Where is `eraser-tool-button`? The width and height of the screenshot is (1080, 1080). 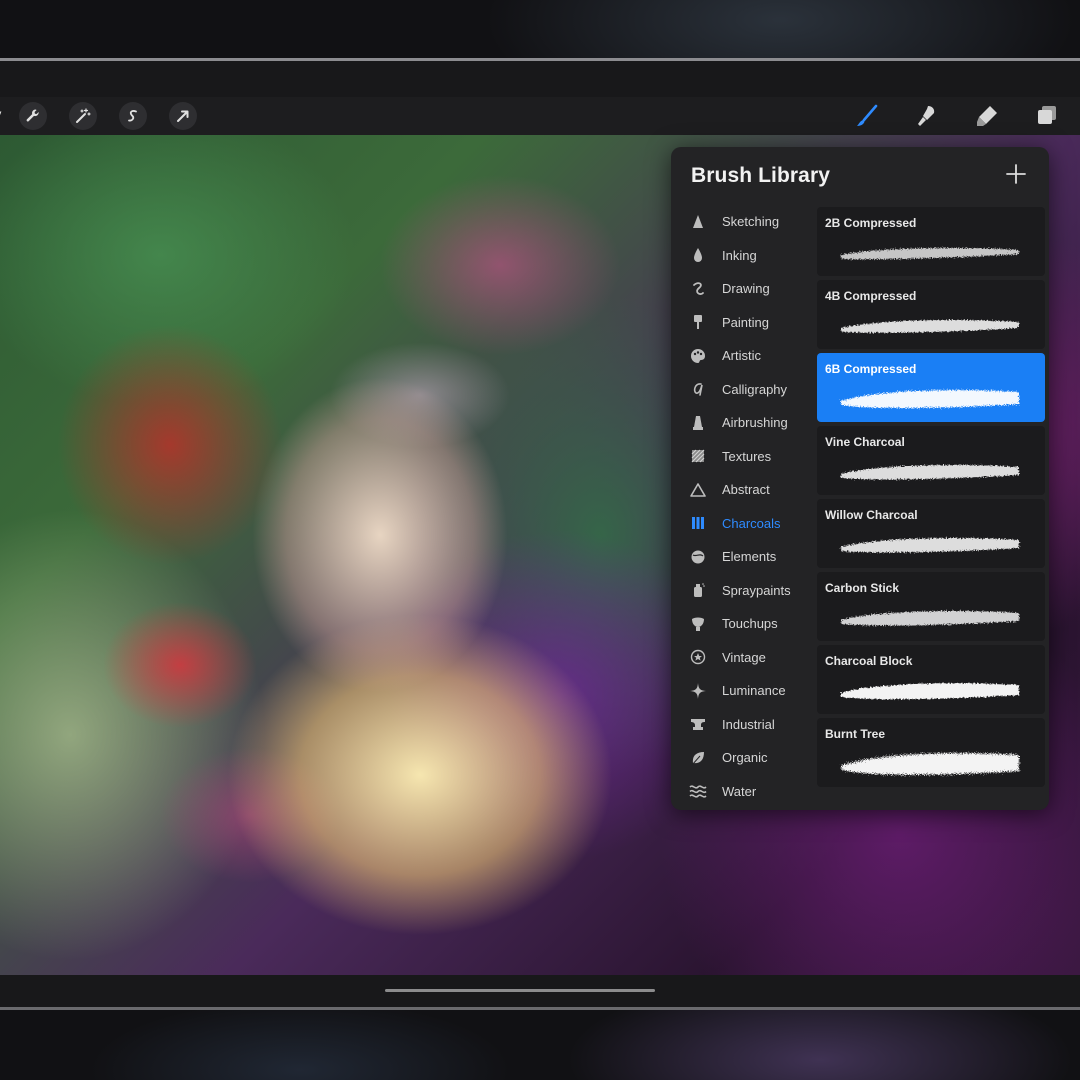 eraser-tool-button is located at coordinates (987, 116).